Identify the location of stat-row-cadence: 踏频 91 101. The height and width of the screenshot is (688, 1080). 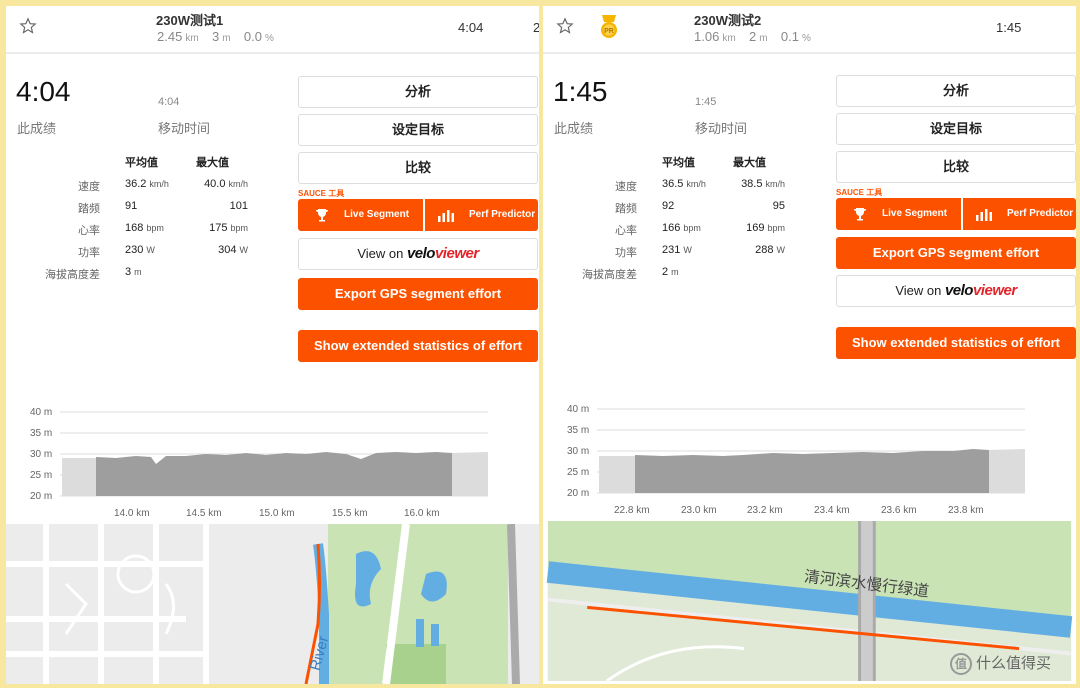
(163, 207).